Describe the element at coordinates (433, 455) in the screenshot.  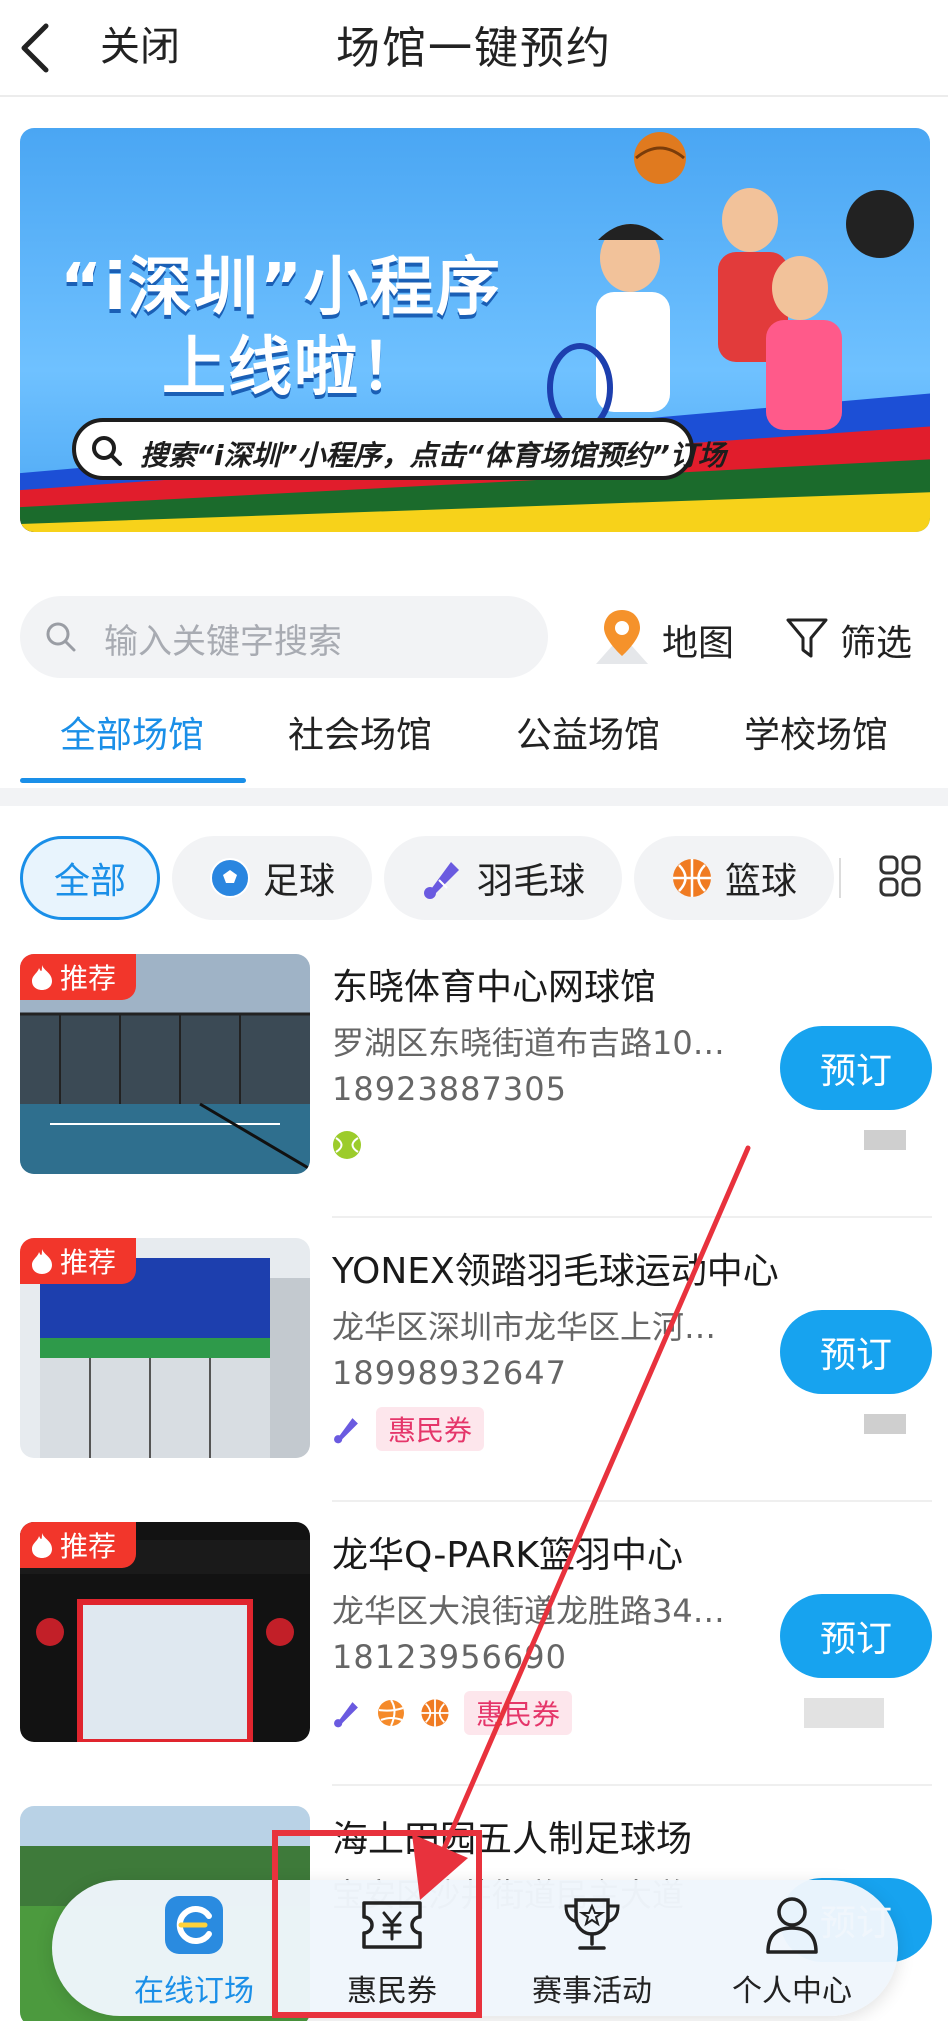
I see `banner-search-text: 搜索“i深圳”小程序，点击“体育场馆预约”订场` at that location.